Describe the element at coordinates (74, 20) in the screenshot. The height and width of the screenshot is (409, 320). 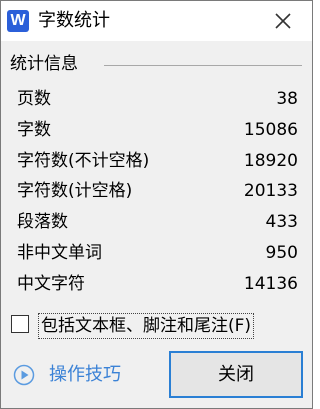
I see `dialog-title: 字数统计` at that location.